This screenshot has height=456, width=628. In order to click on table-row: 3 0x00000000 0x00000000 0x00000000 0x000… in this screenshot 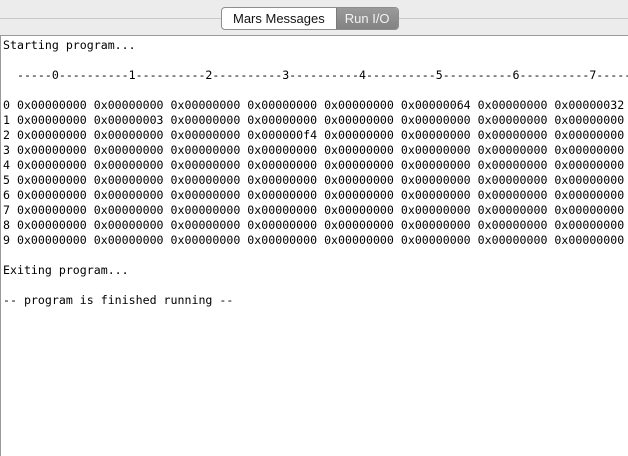, I will do `click(314, 150)`.